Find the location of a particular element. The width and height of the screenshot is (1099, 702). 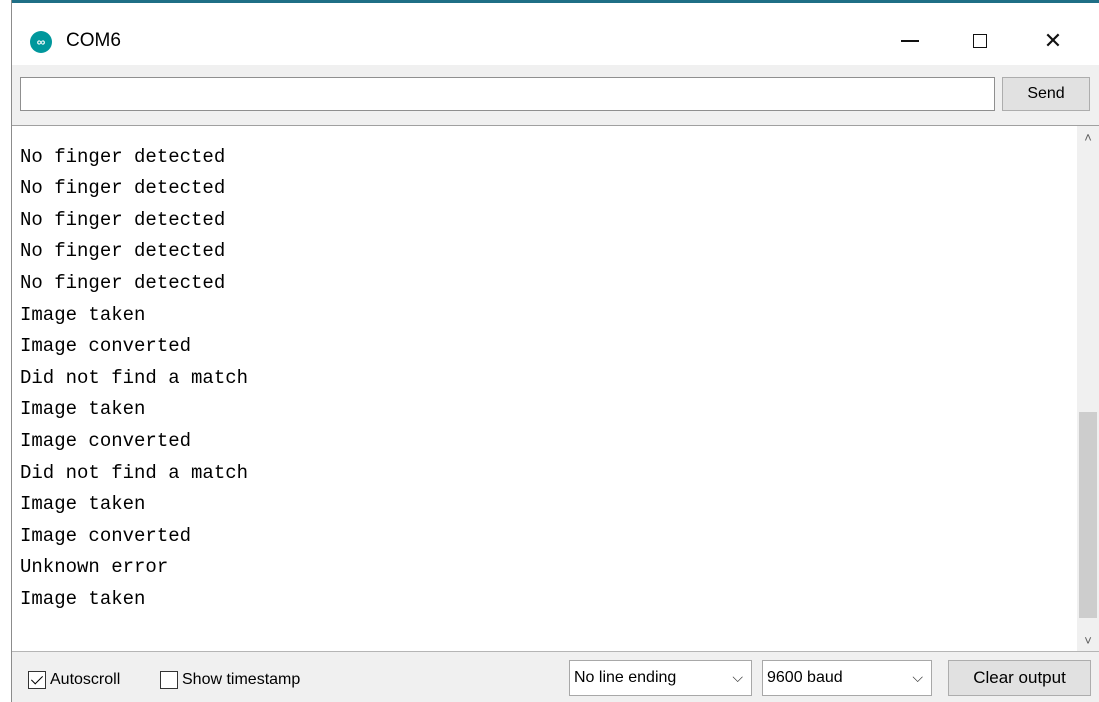

send-input is located at coordinates (507, 94).